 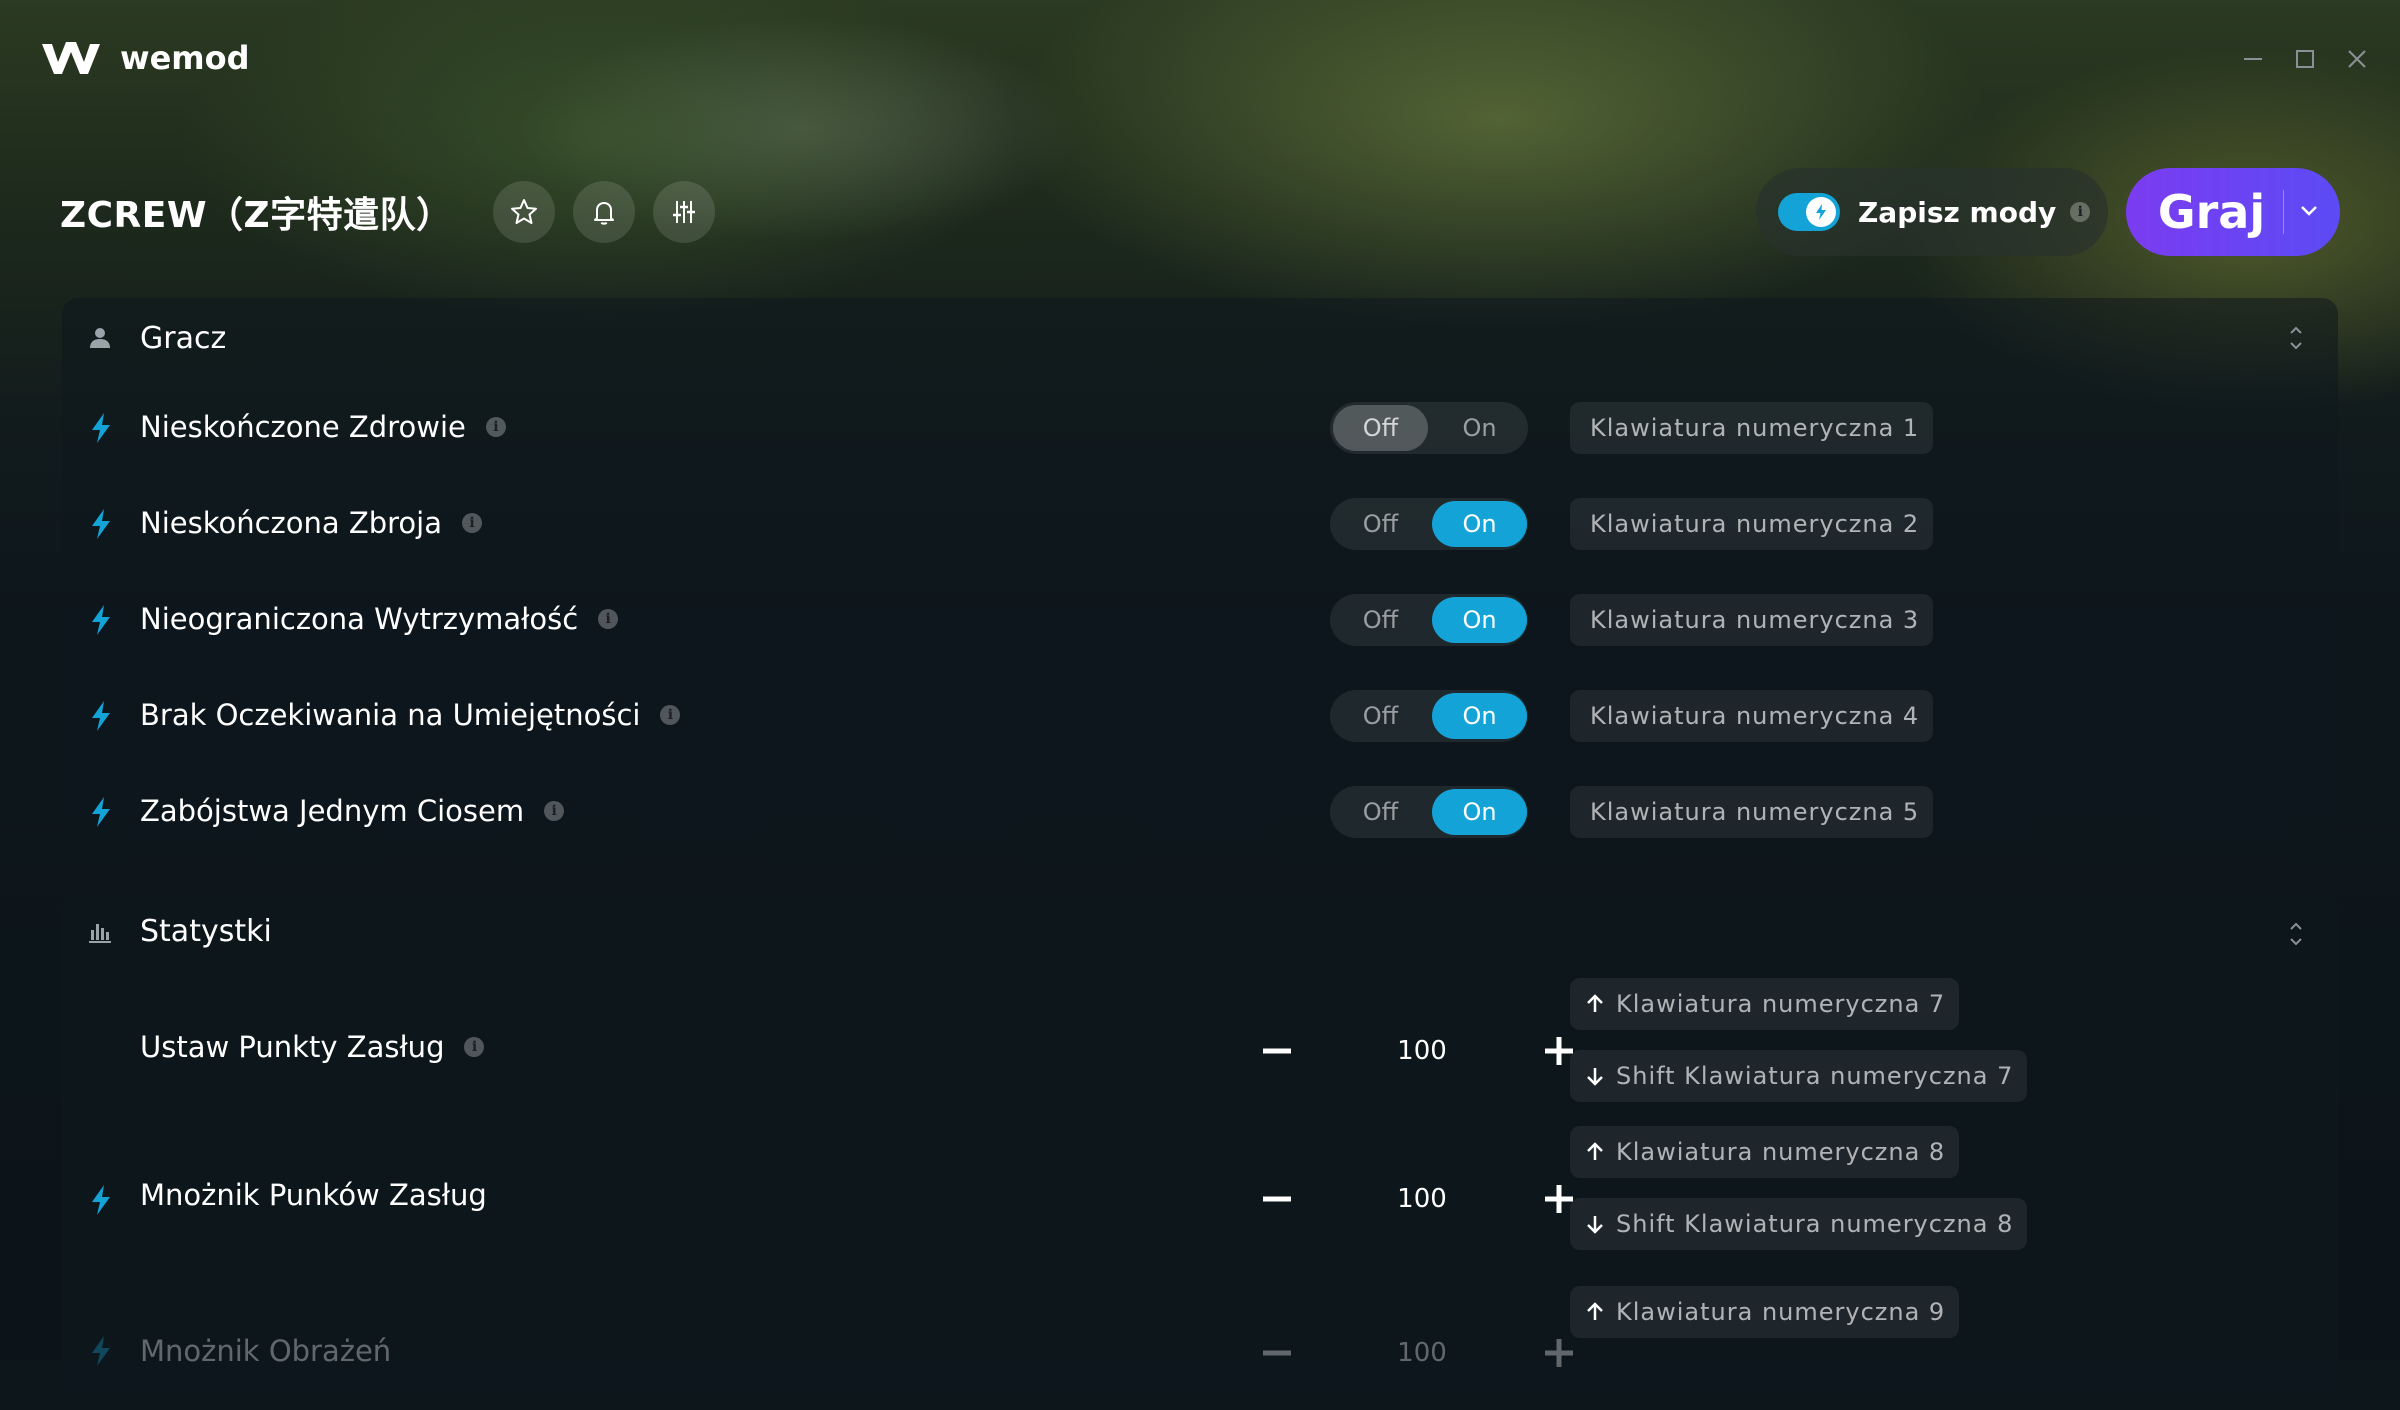 I want to click on section-title: Statystki, so click(x=206, y=931).